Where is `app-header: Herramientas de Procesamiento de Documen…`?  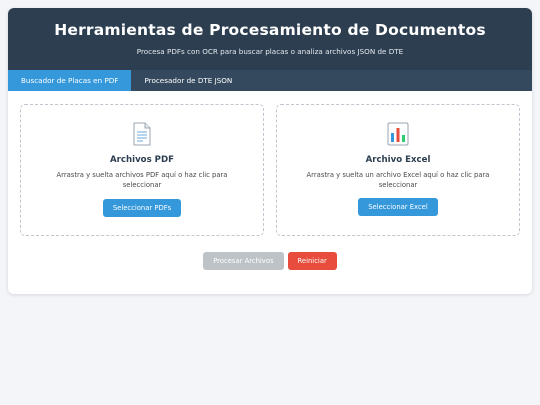 app-header: Herramientas de Procesamiento de Documen… is located at coordinates (270, 39).